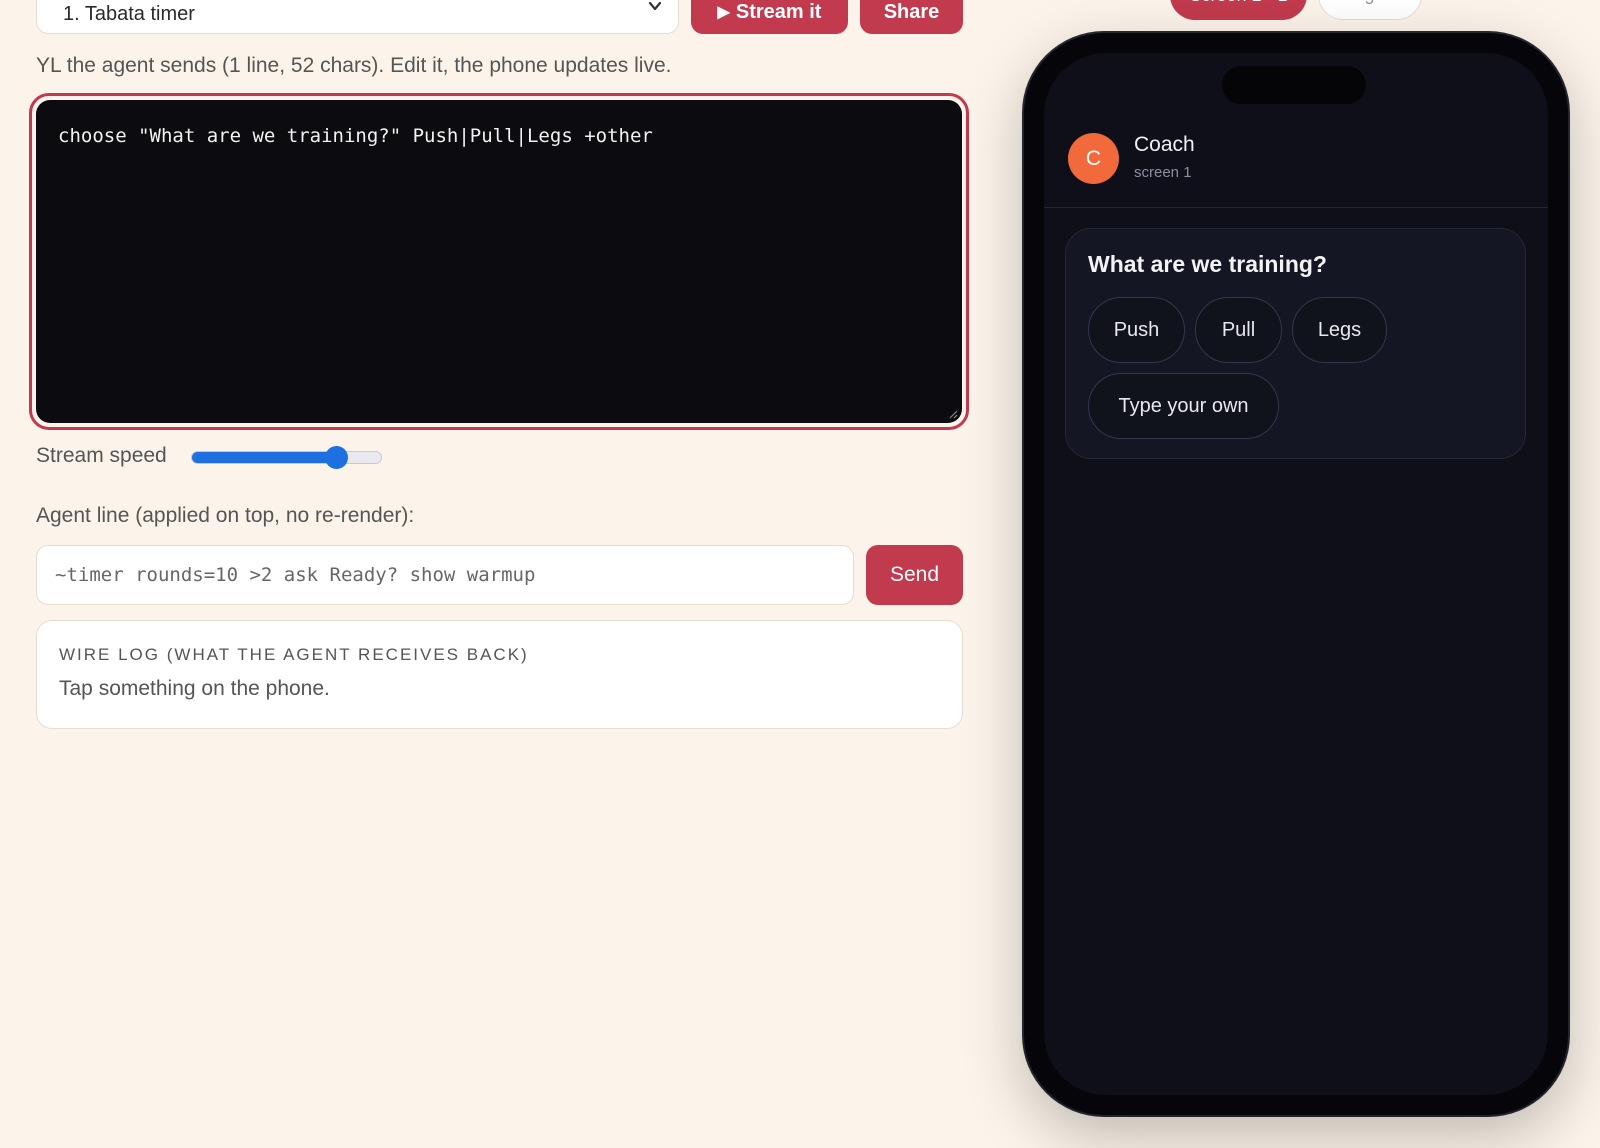 The image size is (1600, 1148). What do you see at coordinates (778, 11) in the screenshot?
I see `stream-button-label: Stream it` at bounding box center [778, 11].